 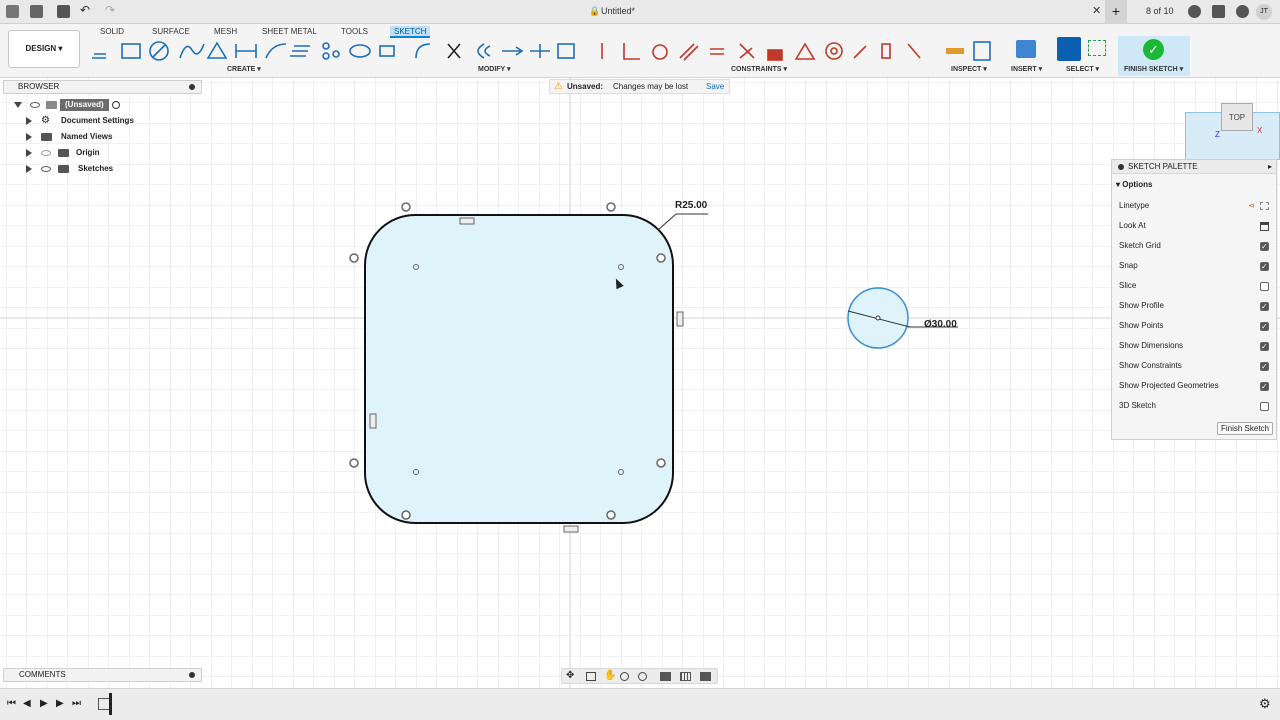 What do you see at coordinates (1218, 11) in the screenshot?
I see `bell-icon` at bounding box center [1218, 11].